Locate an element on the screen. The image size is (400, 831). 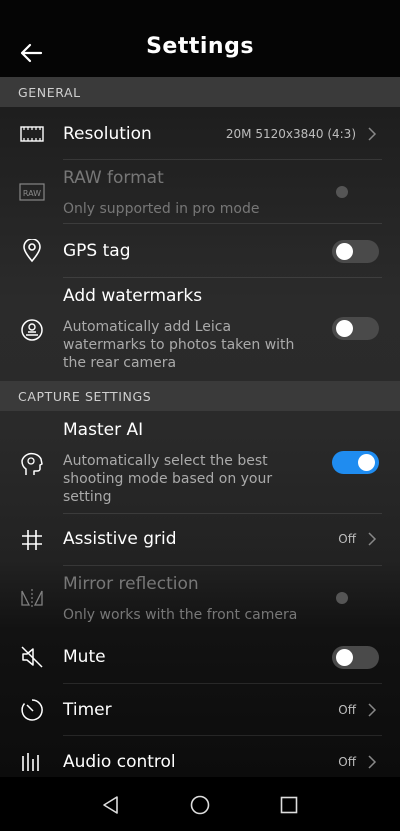
watermark-icon is located at coordinates (32, 330).